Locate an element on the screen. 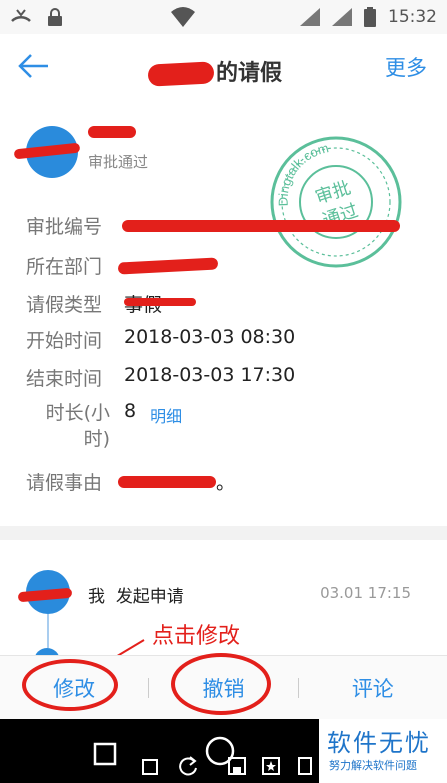  field-row-end-time: 结束时间 2018-03-03 17:30 is located at coordinates (160, 377).